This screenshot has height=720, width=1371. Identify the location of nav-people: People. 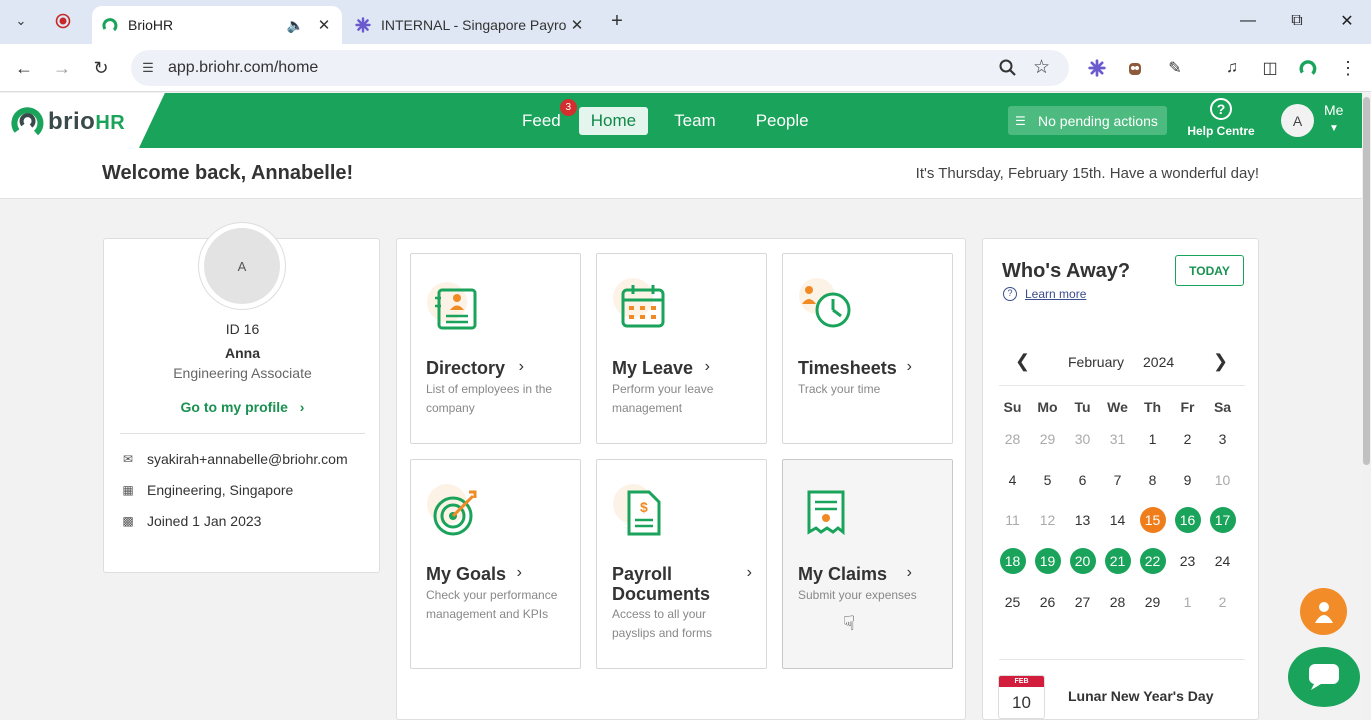
(782, 121).